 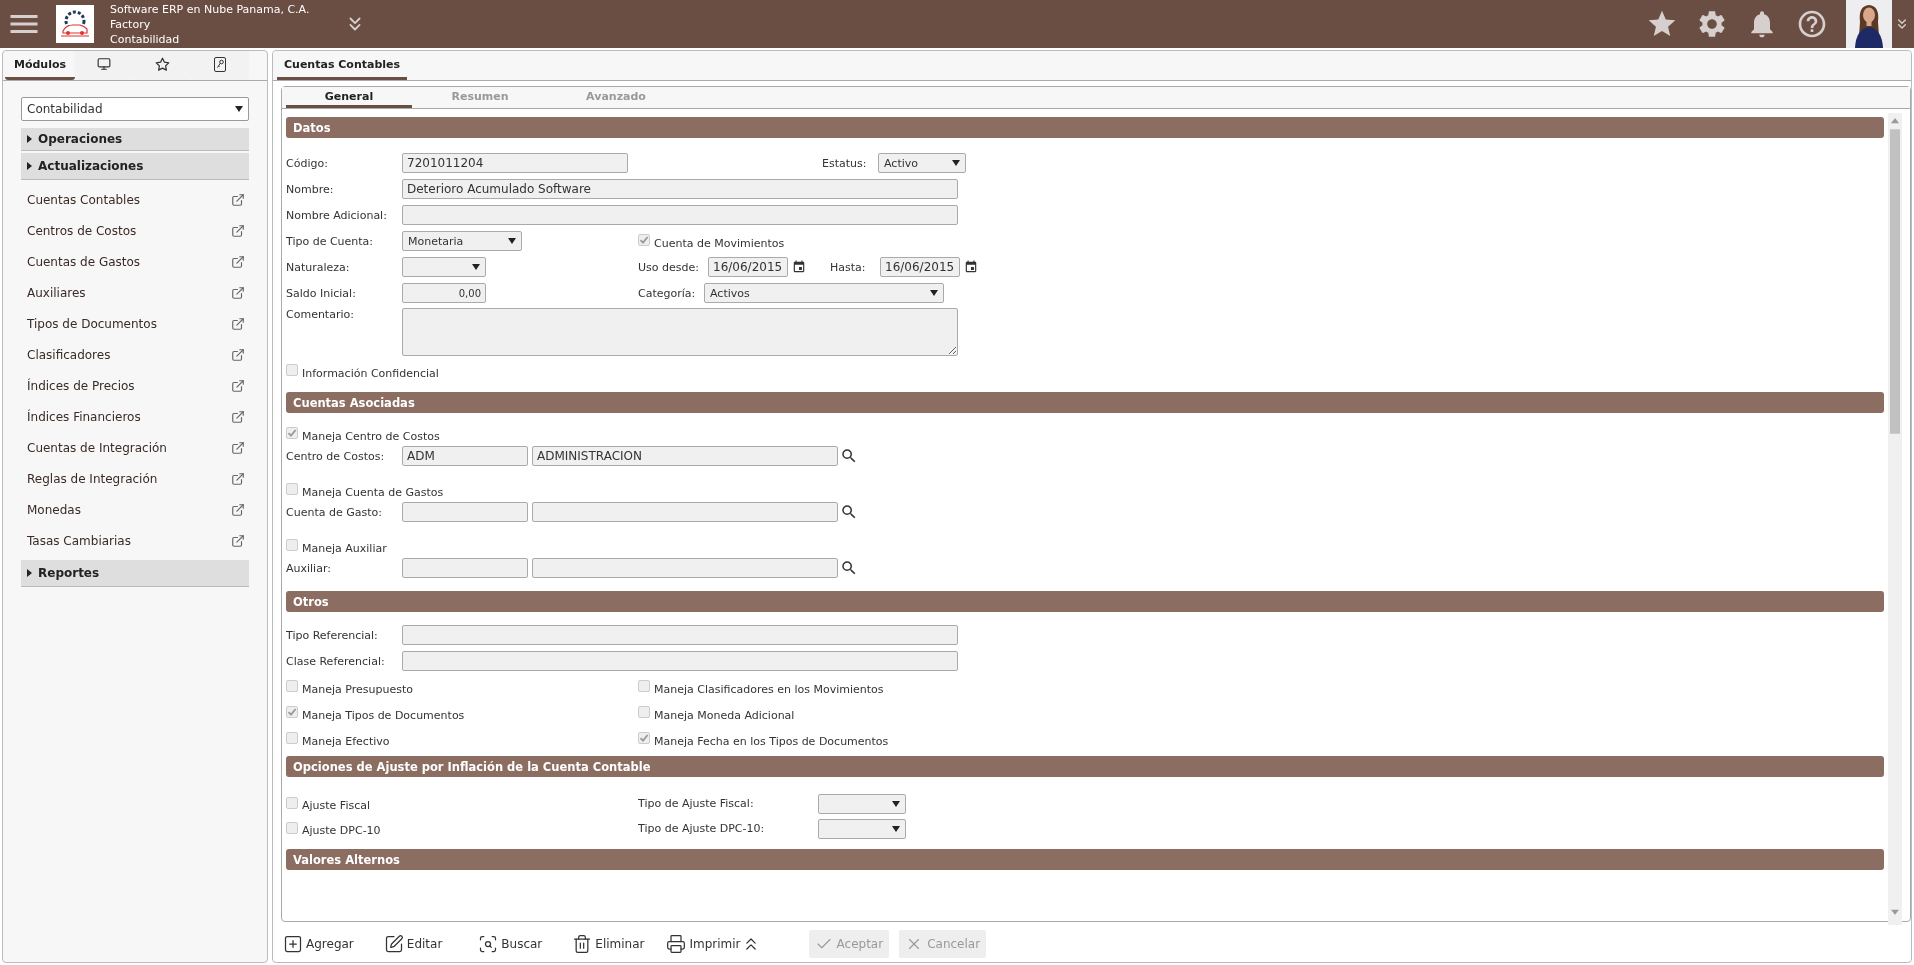 What do you see at coordinates (608, 944) in the screenshot?
I see `toolbar-button: Eliminar` at bounding box center [608, 944].